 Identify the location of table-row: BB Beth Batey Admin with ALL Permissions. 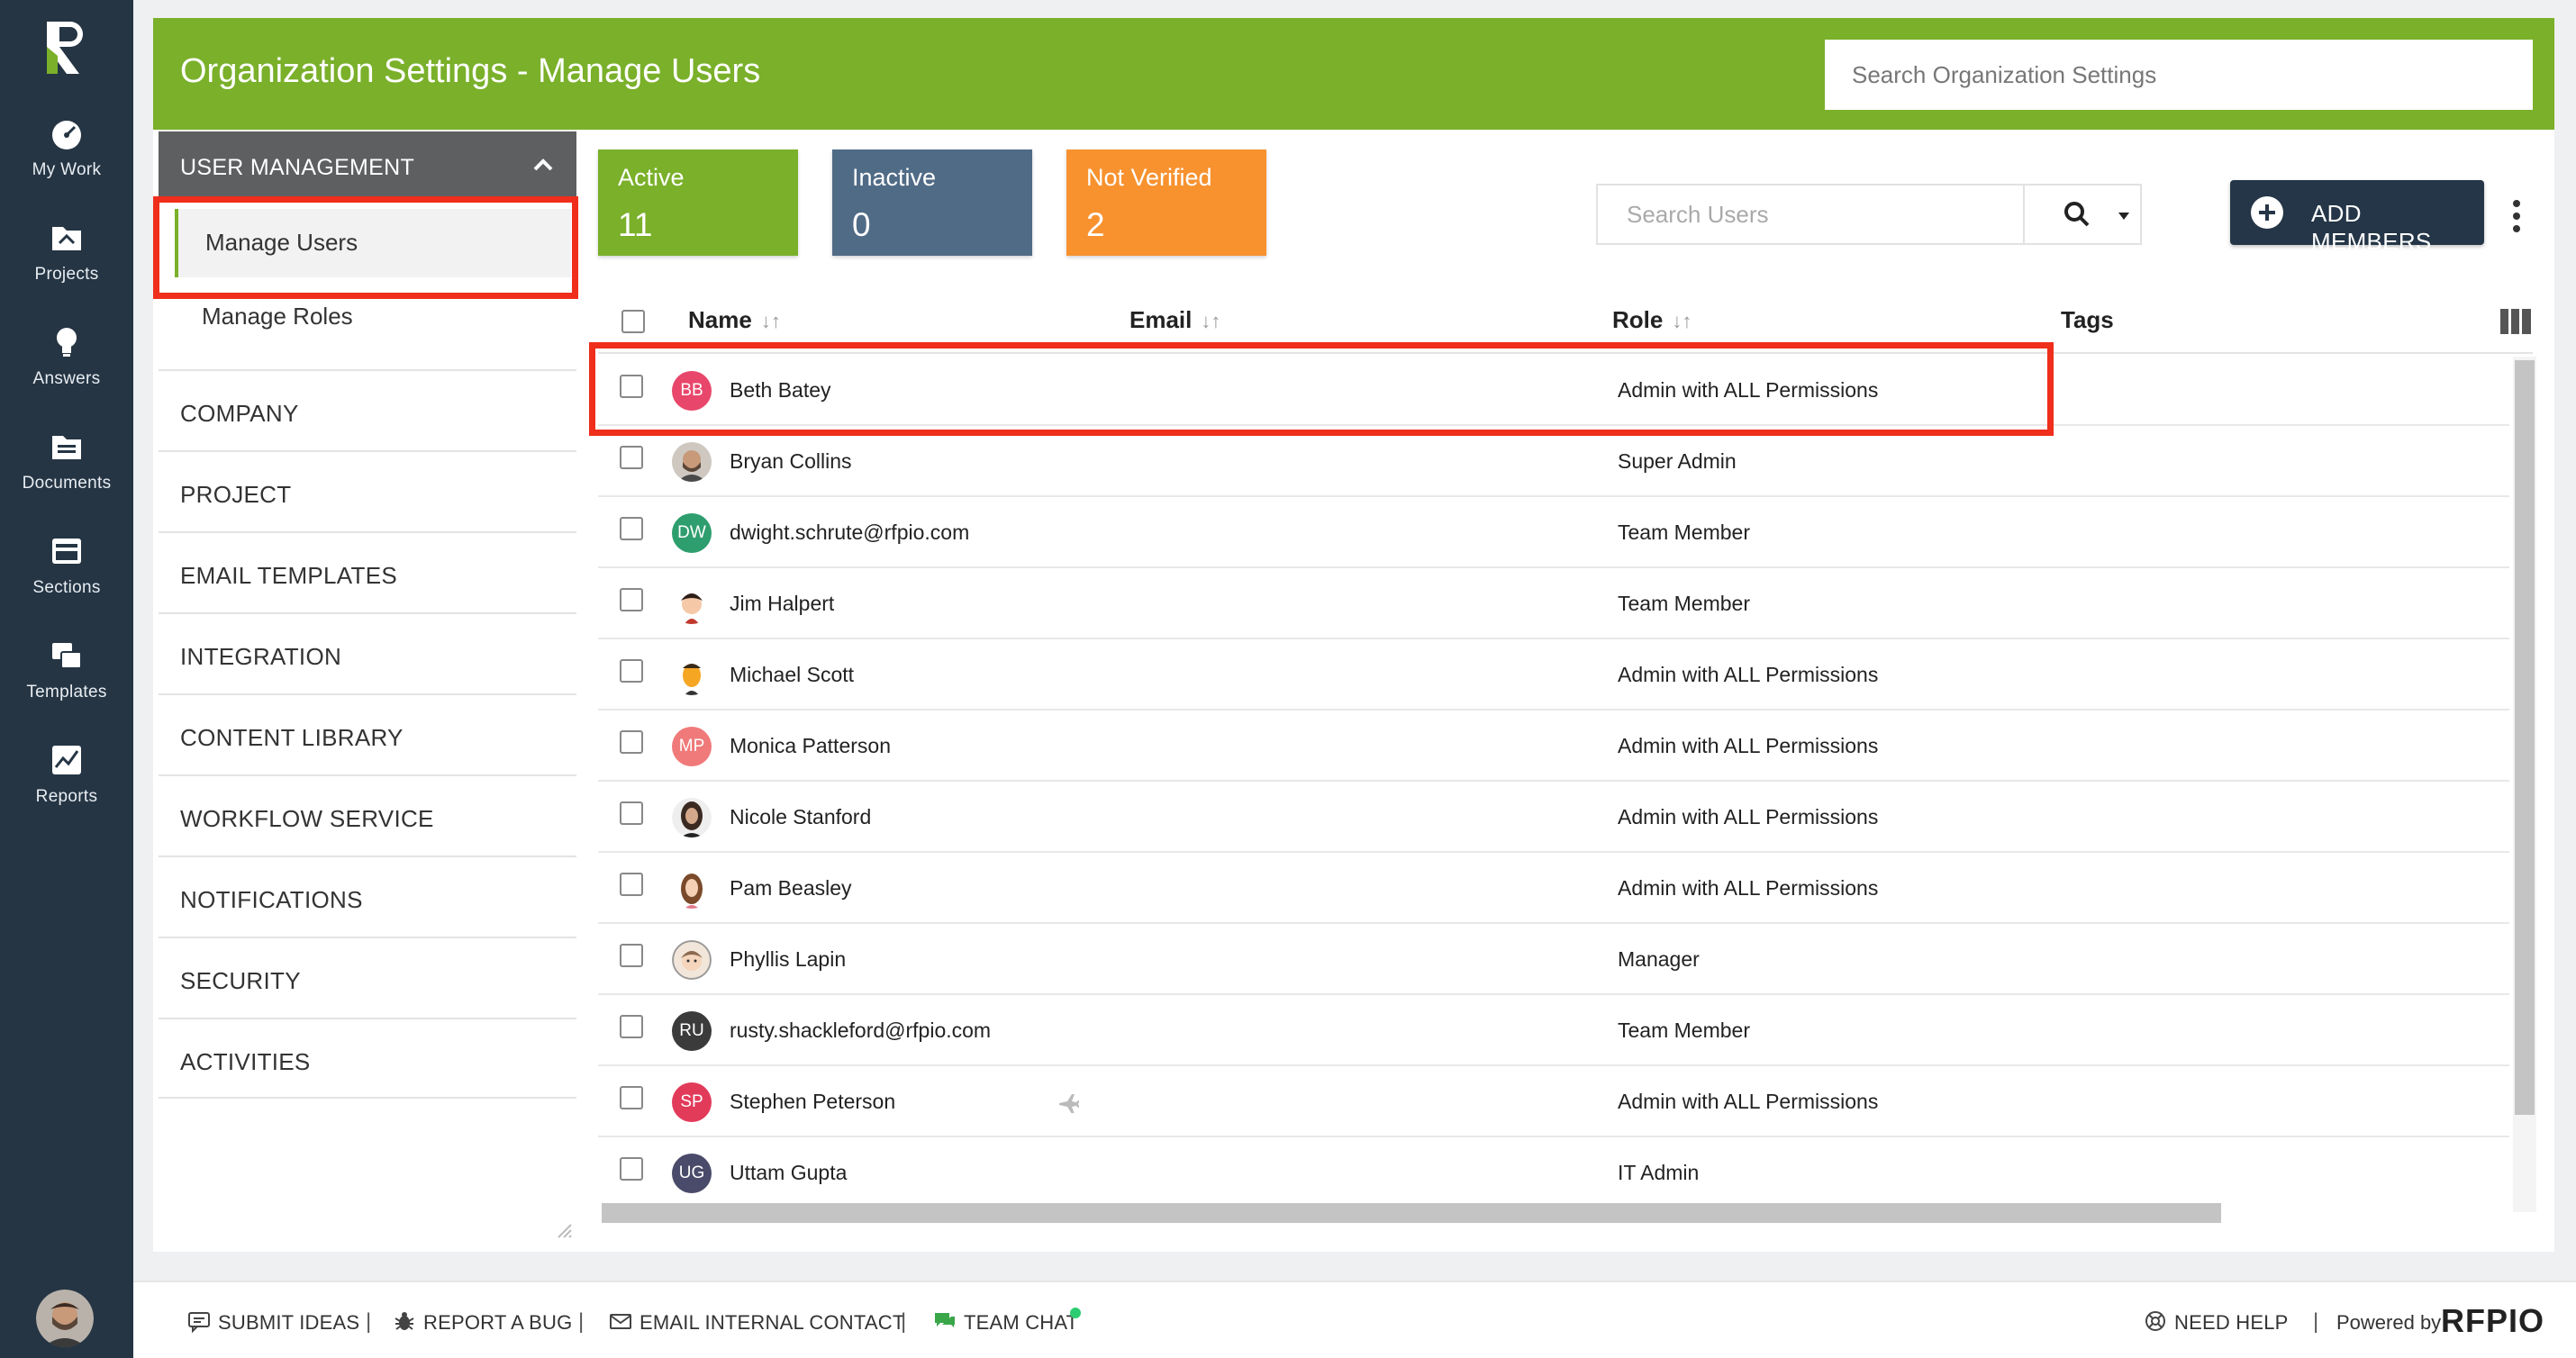
(1553, 390).